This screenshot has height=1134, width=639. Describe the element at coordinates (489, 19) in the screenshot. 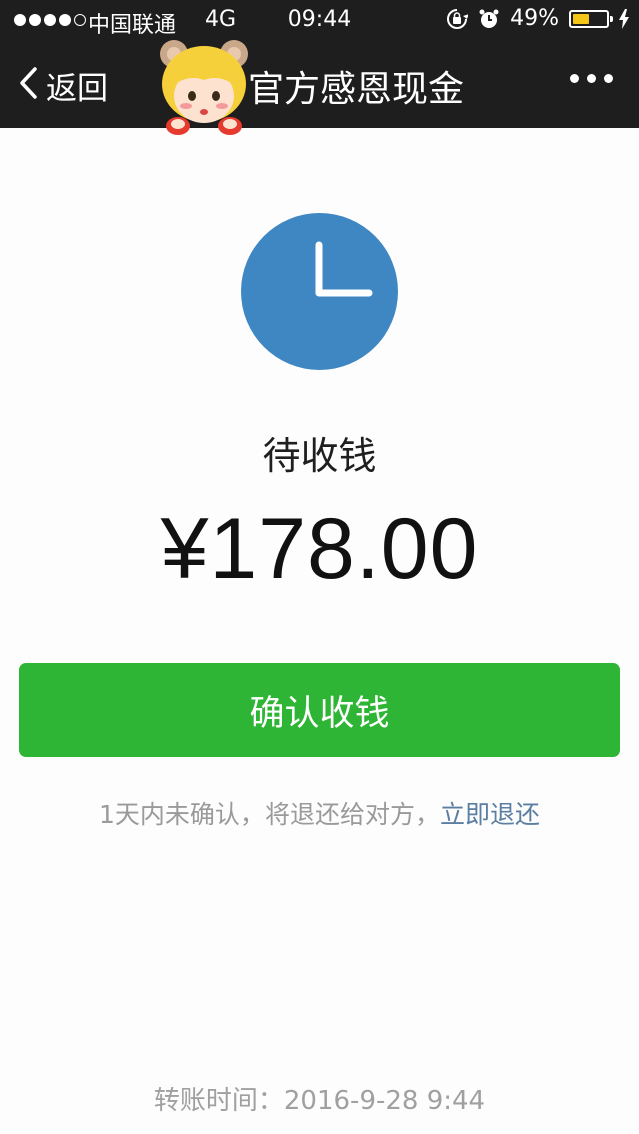

I see `alarm-icon` at that location.